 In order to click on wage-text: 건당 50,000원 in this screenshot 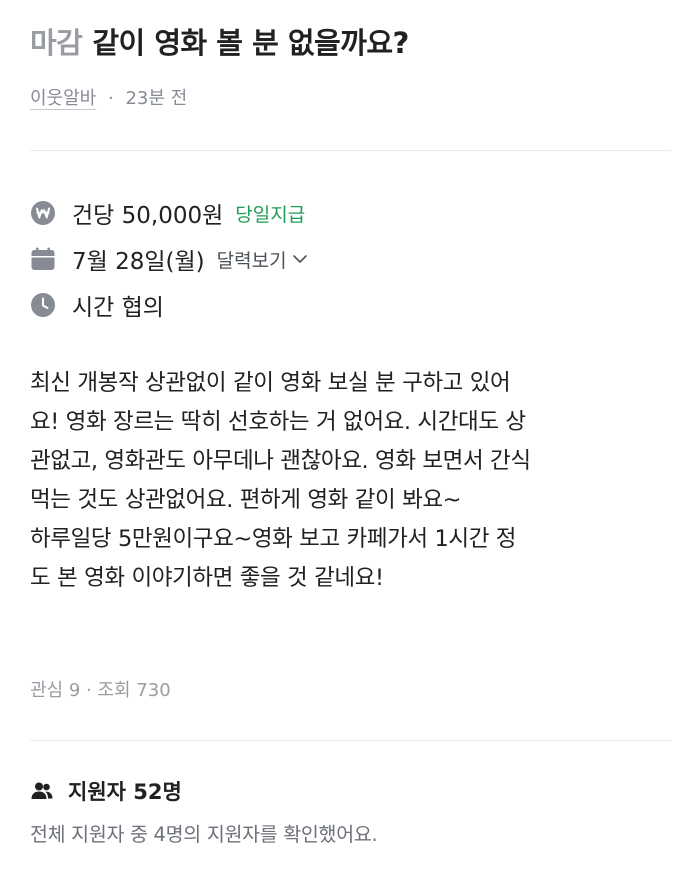, I will do `click(148, 216)`.